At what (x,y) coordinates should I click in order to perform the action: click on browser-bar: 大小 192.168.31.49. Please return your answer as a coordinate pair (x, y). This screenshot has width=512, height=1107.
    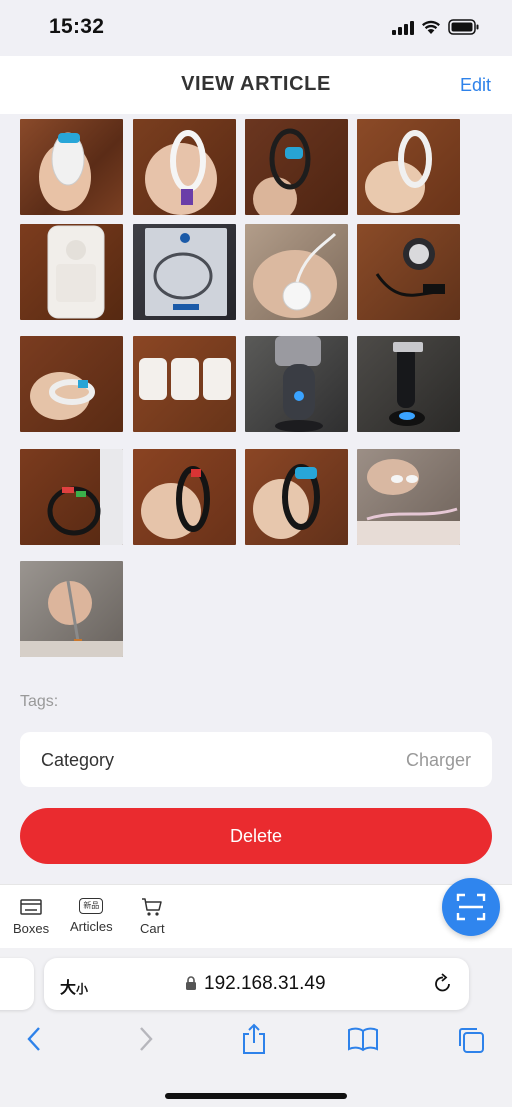
    Looking at the image, I should click on (256, 1027).